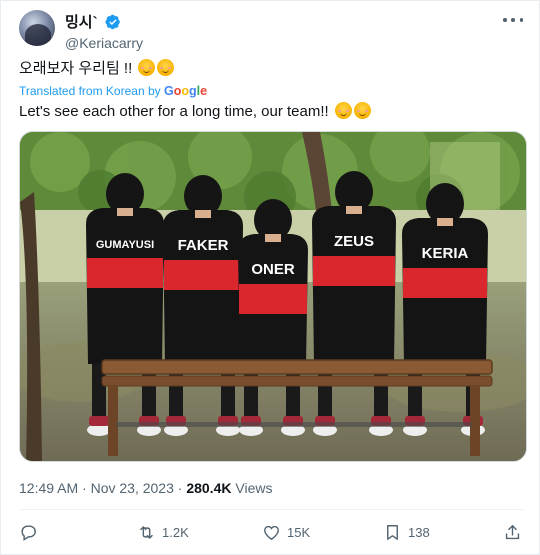  Describe the element at coordinates (252, 488) in the screenshot. I see `views-label: Views` at that location.